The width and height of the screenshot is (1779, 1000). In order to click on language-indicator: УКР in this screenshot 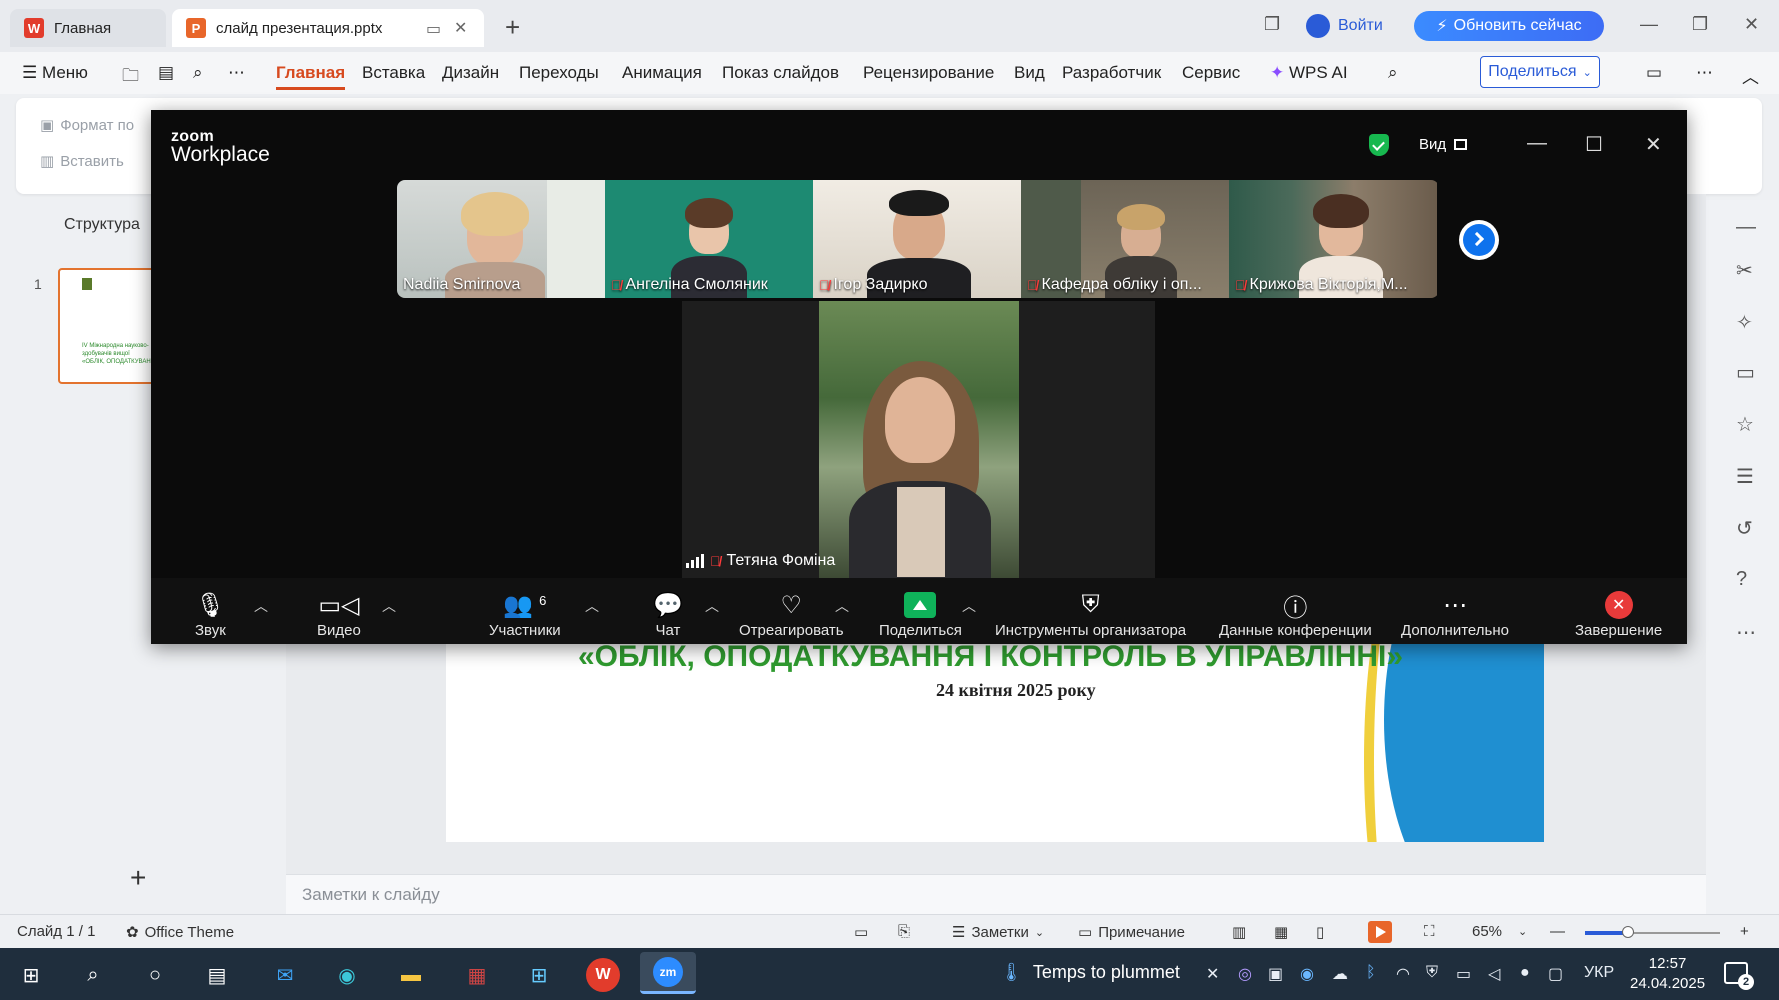, I will do `click(1599, 973)`.